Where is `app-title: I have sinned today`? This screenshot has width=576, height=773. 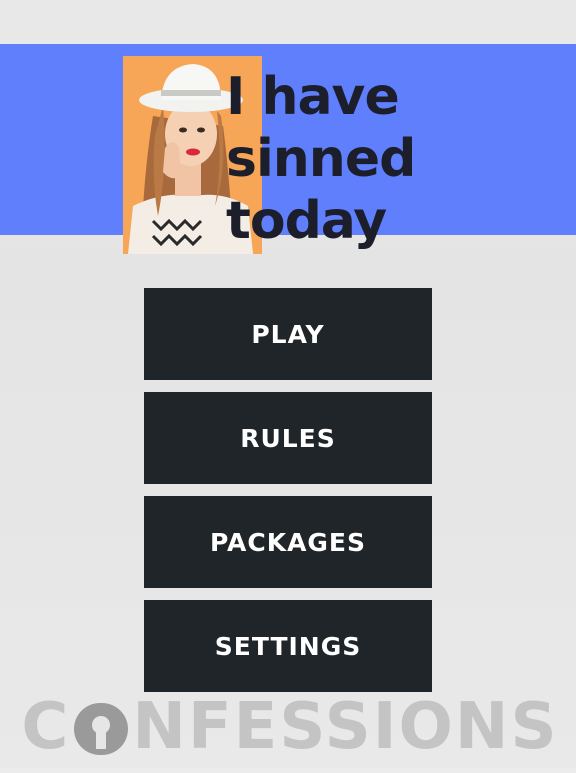 app-title: I have sinned today is located at coordinates (346, 159).